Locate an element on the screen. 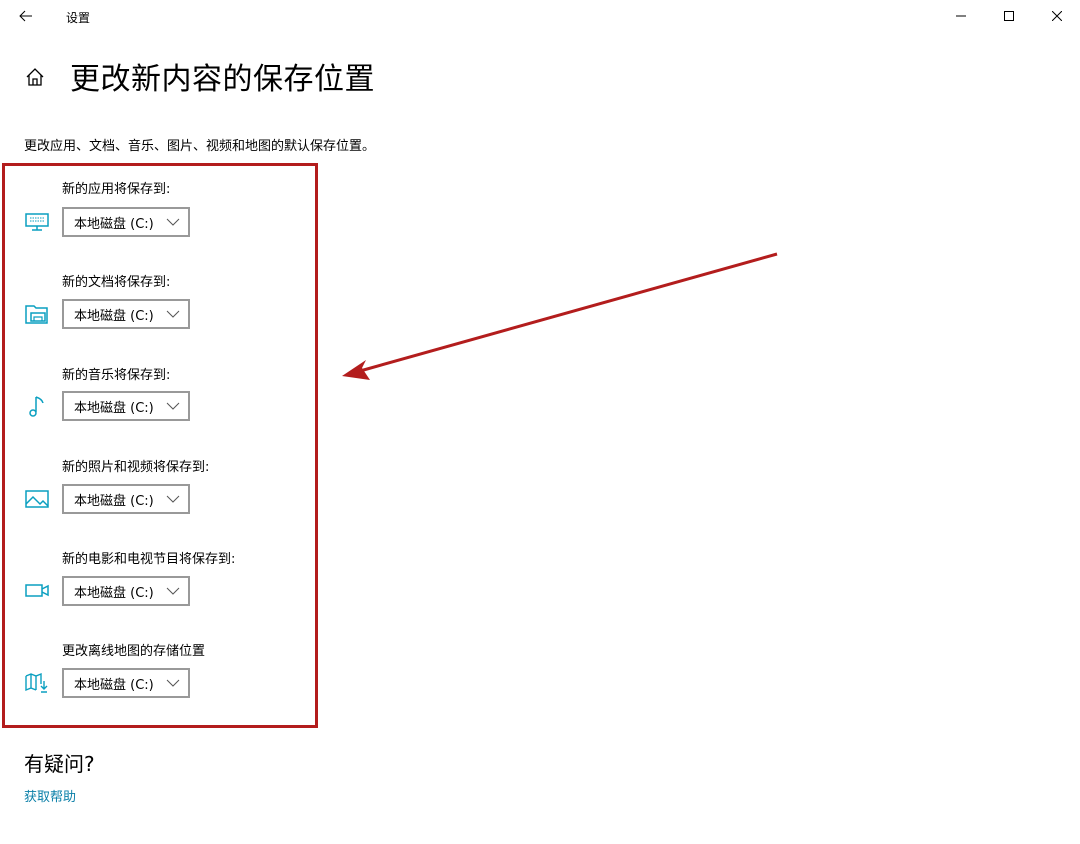 This screenshot has height=844, width=1080. page-description: 更改应用、文档、音乐、图片、视频和地图的默认保存位置。 is located at coordinates (200, 146).